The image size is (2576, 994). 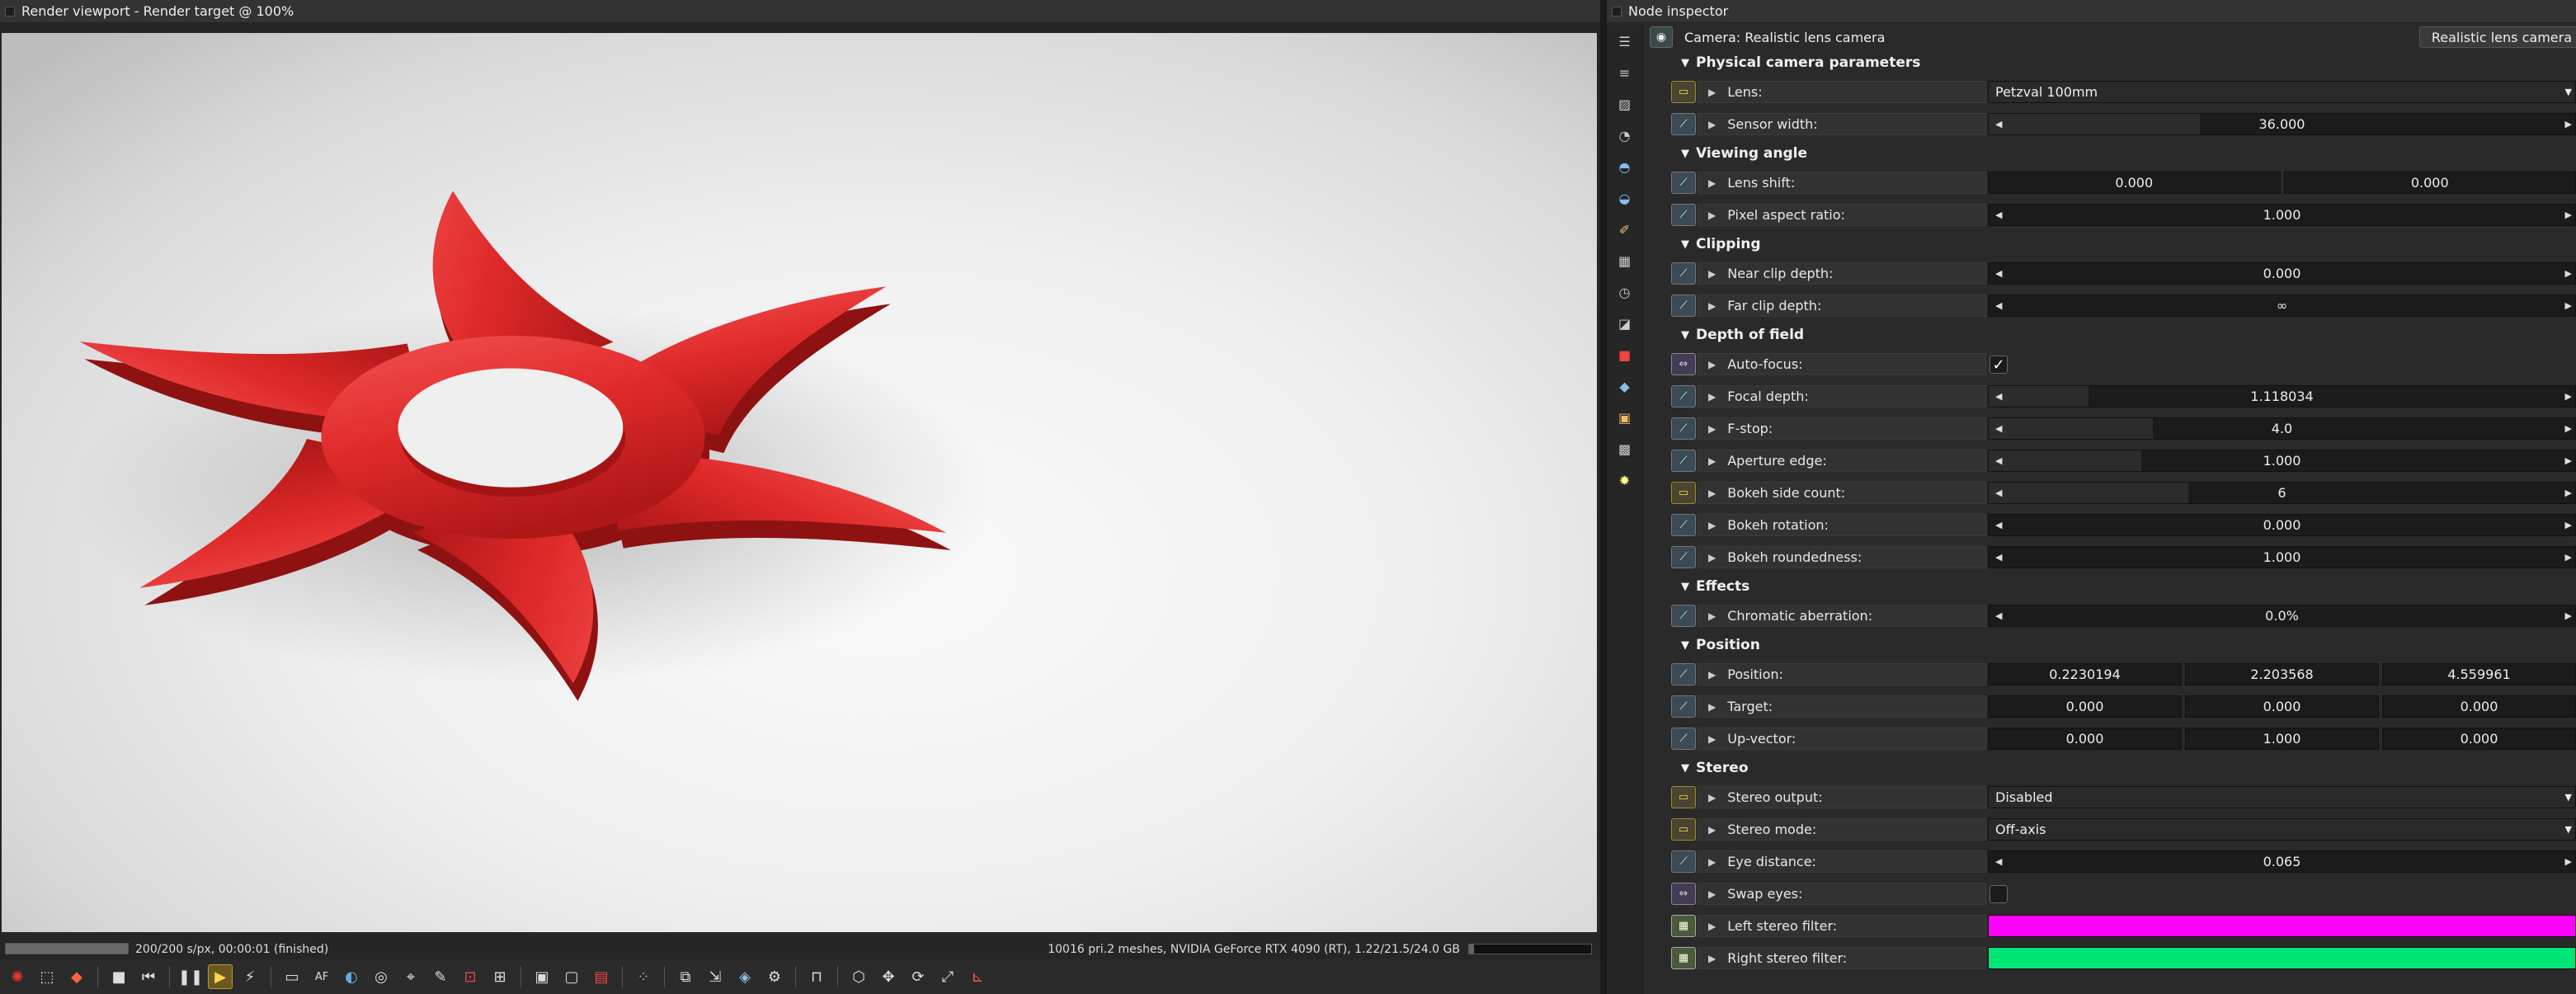 I want to click on brush-icon: ✐, so click(x=1625, y=229).